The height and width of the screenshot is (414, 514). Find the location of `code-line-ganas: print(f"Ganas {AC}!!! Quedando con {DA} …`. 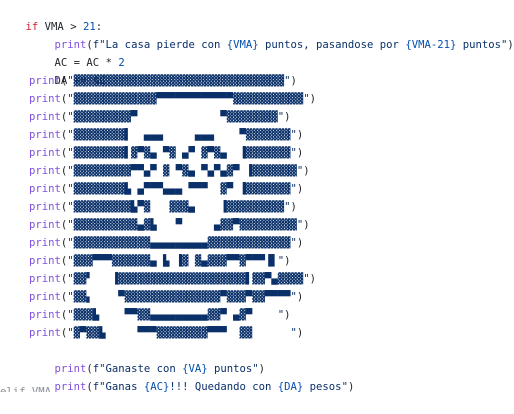

code-line-ganas: print(f"Ganas {AC}!!! Quedando con {DA} … is located at coordinates (204, 387).